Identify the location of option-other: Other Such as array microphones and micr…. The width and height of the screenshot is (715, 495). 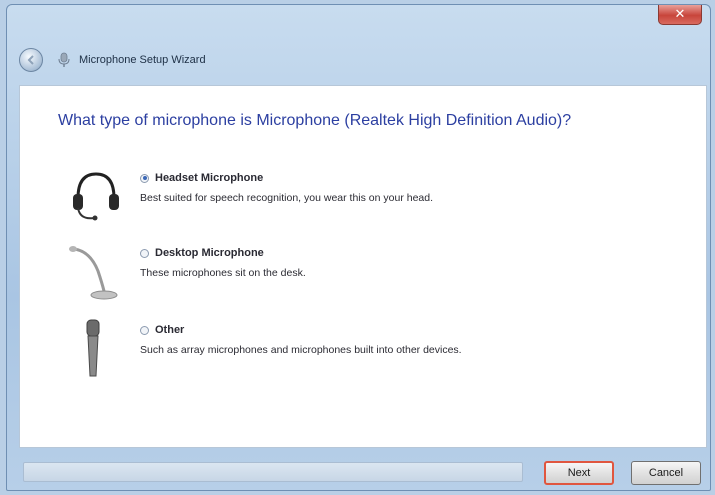
(364, 351).